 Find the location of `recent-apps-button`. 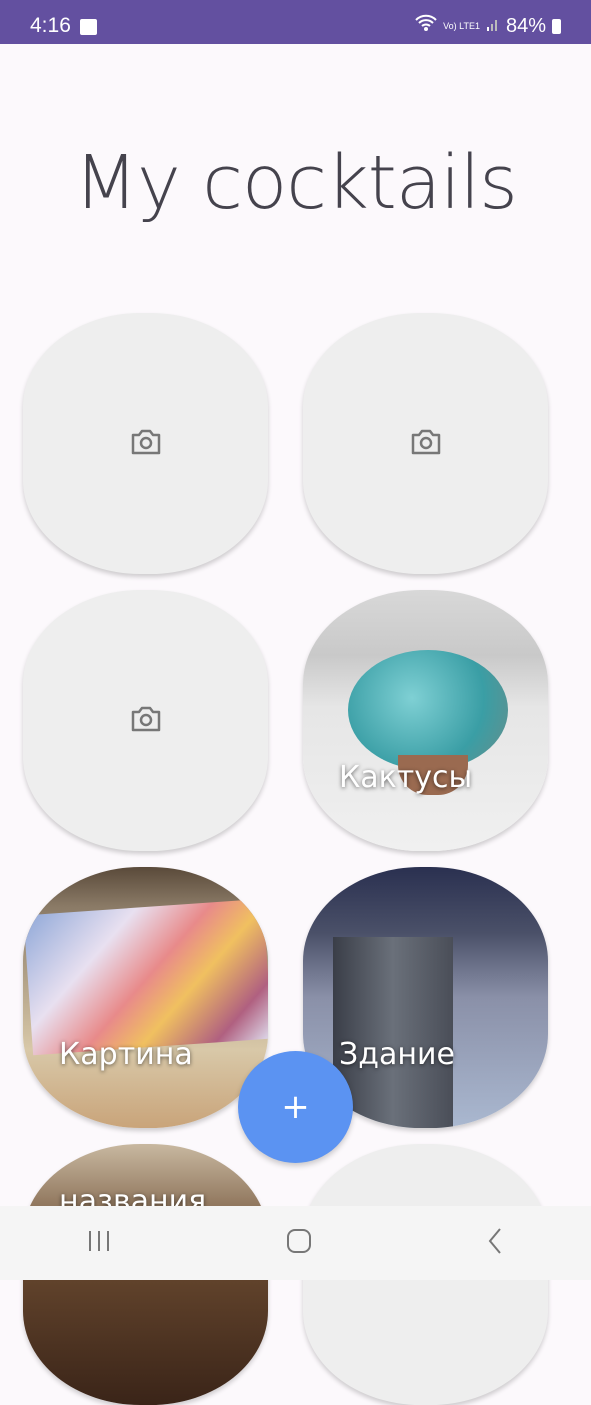

recent-apps-button is located at coordinates (100, 1243).